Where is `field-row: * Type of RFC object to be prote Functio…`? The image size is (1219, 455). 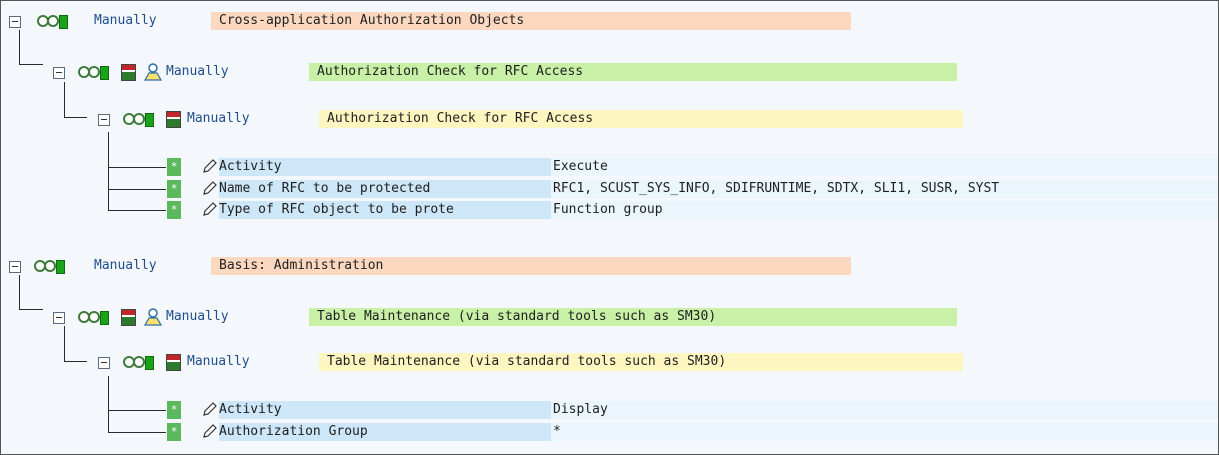
field-row: * Type of RFC object to be prote Functio… is located at coordinates (692, 210).